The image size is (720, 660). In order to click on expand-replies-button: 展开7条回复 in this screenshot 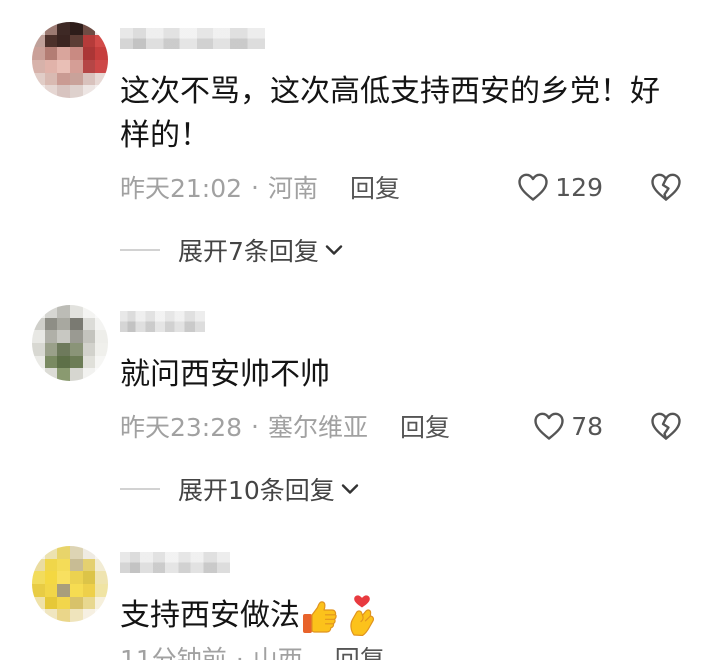, I will do `click(410, 250)`.